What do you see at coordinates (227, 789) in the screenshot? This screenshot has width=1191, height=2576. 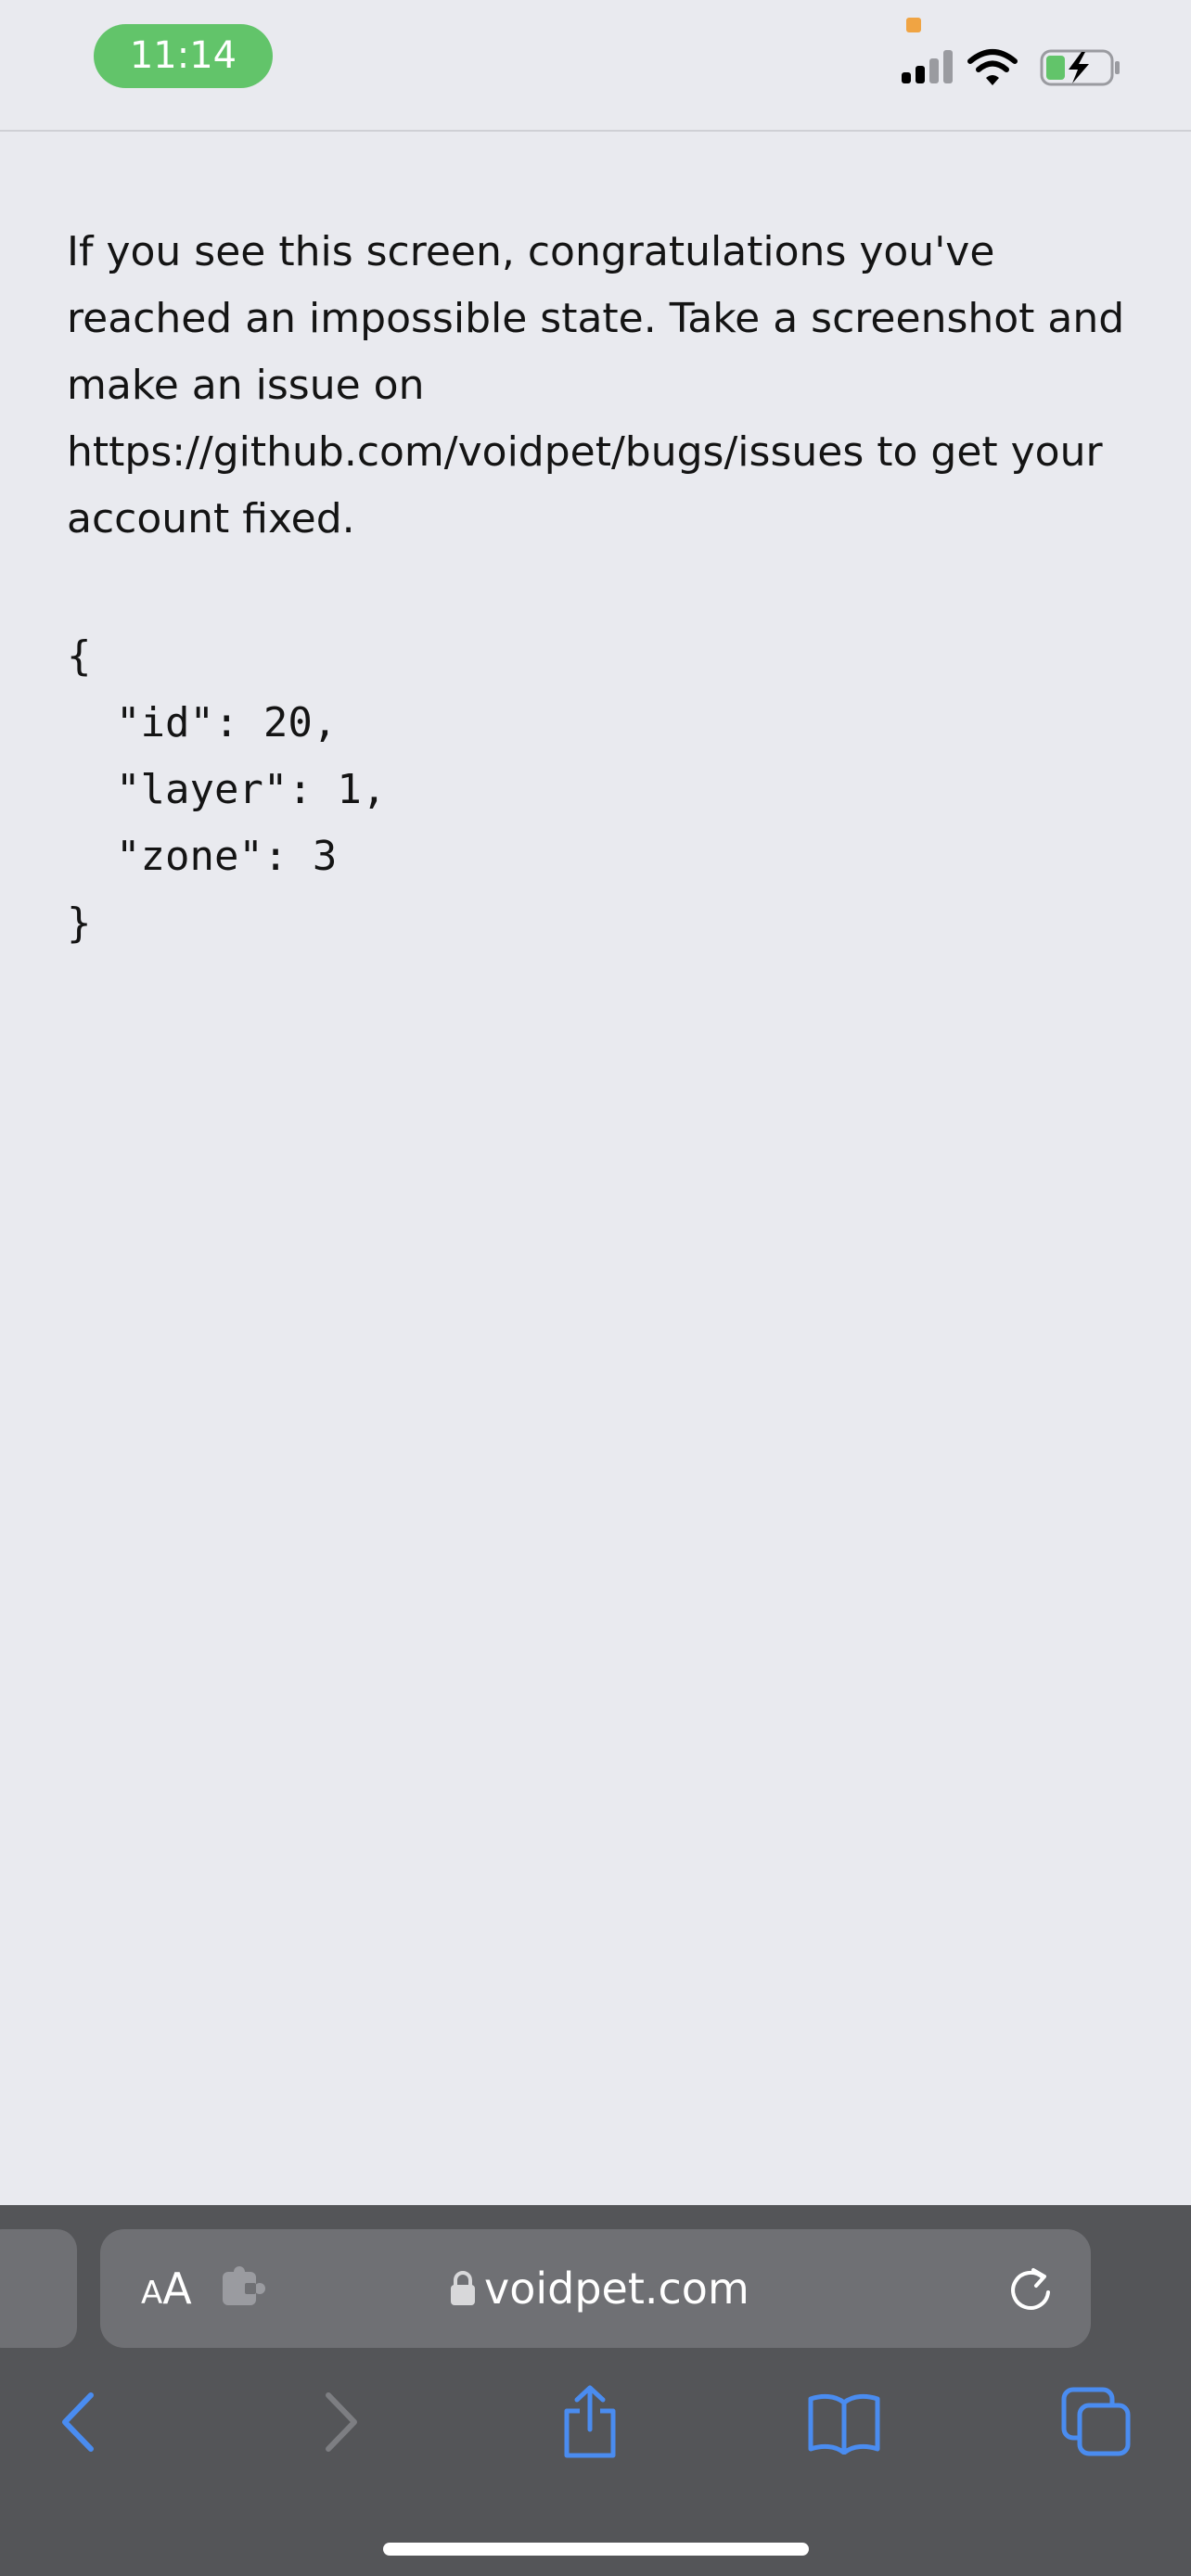 I see `json-debug-block: { "id": 20, "layer": 1, "zone": 3 }` at bounding box center [227, 789].